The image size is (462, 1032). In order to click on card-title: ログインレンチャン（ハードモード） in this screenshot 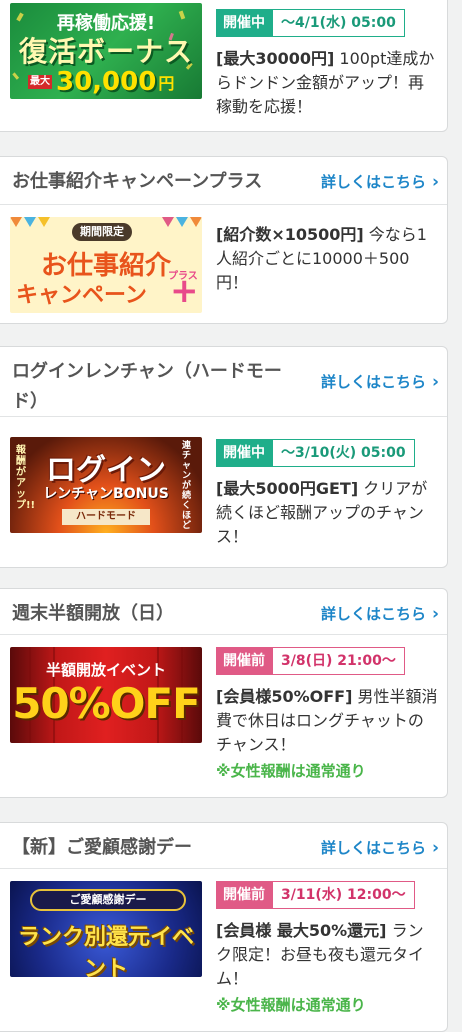, I will do `click(147, 386)`.